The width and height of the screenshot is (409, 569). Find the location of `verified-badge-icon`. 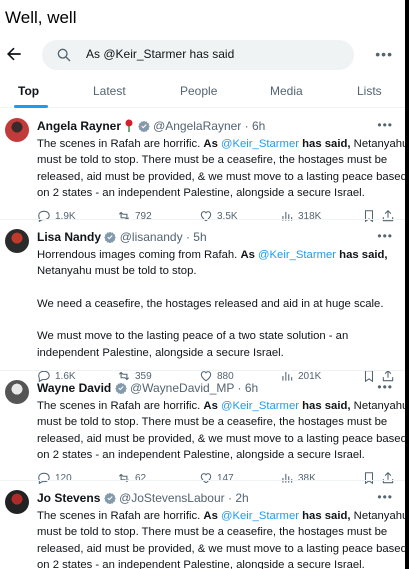

verified-badge-icon is located at coordinates (109, 498).